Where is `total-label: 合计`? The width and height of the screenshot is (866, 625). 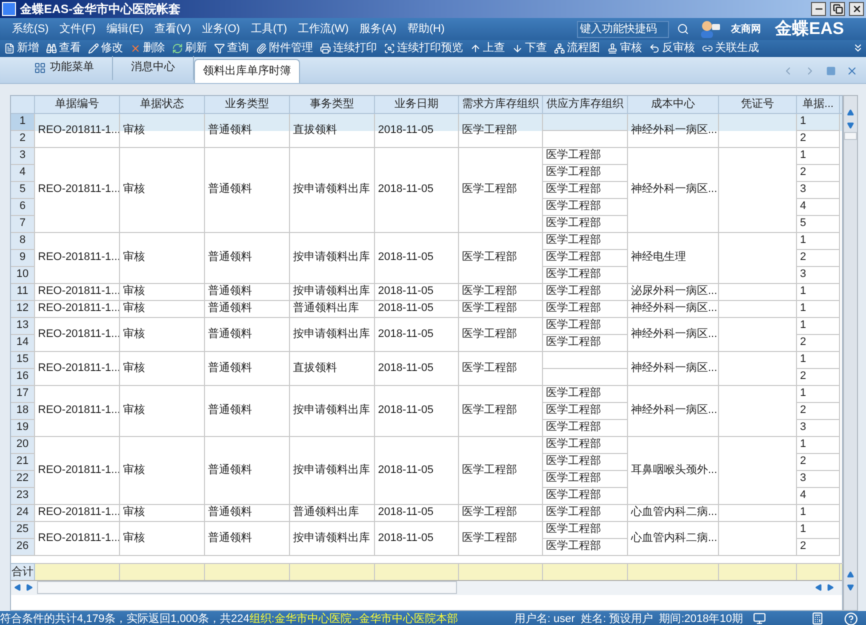 total-label: 合计 is located at coordinates (23, 571).